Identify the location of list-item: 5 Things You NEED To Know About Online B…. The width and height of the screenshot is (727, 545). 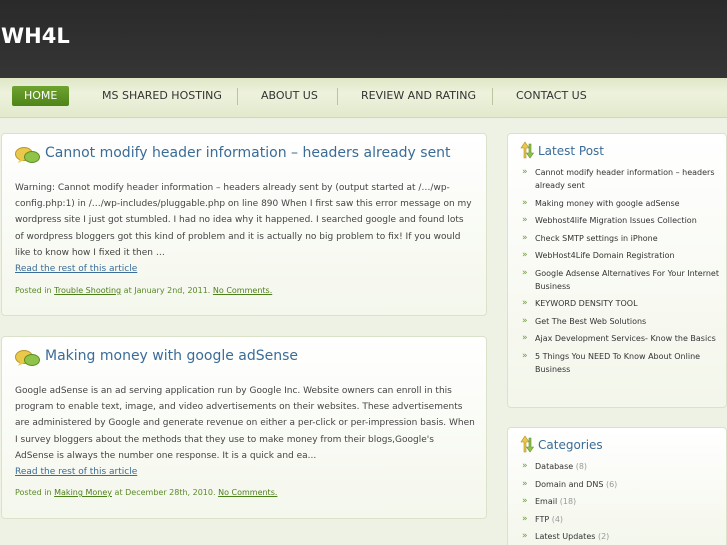
(622, 363).